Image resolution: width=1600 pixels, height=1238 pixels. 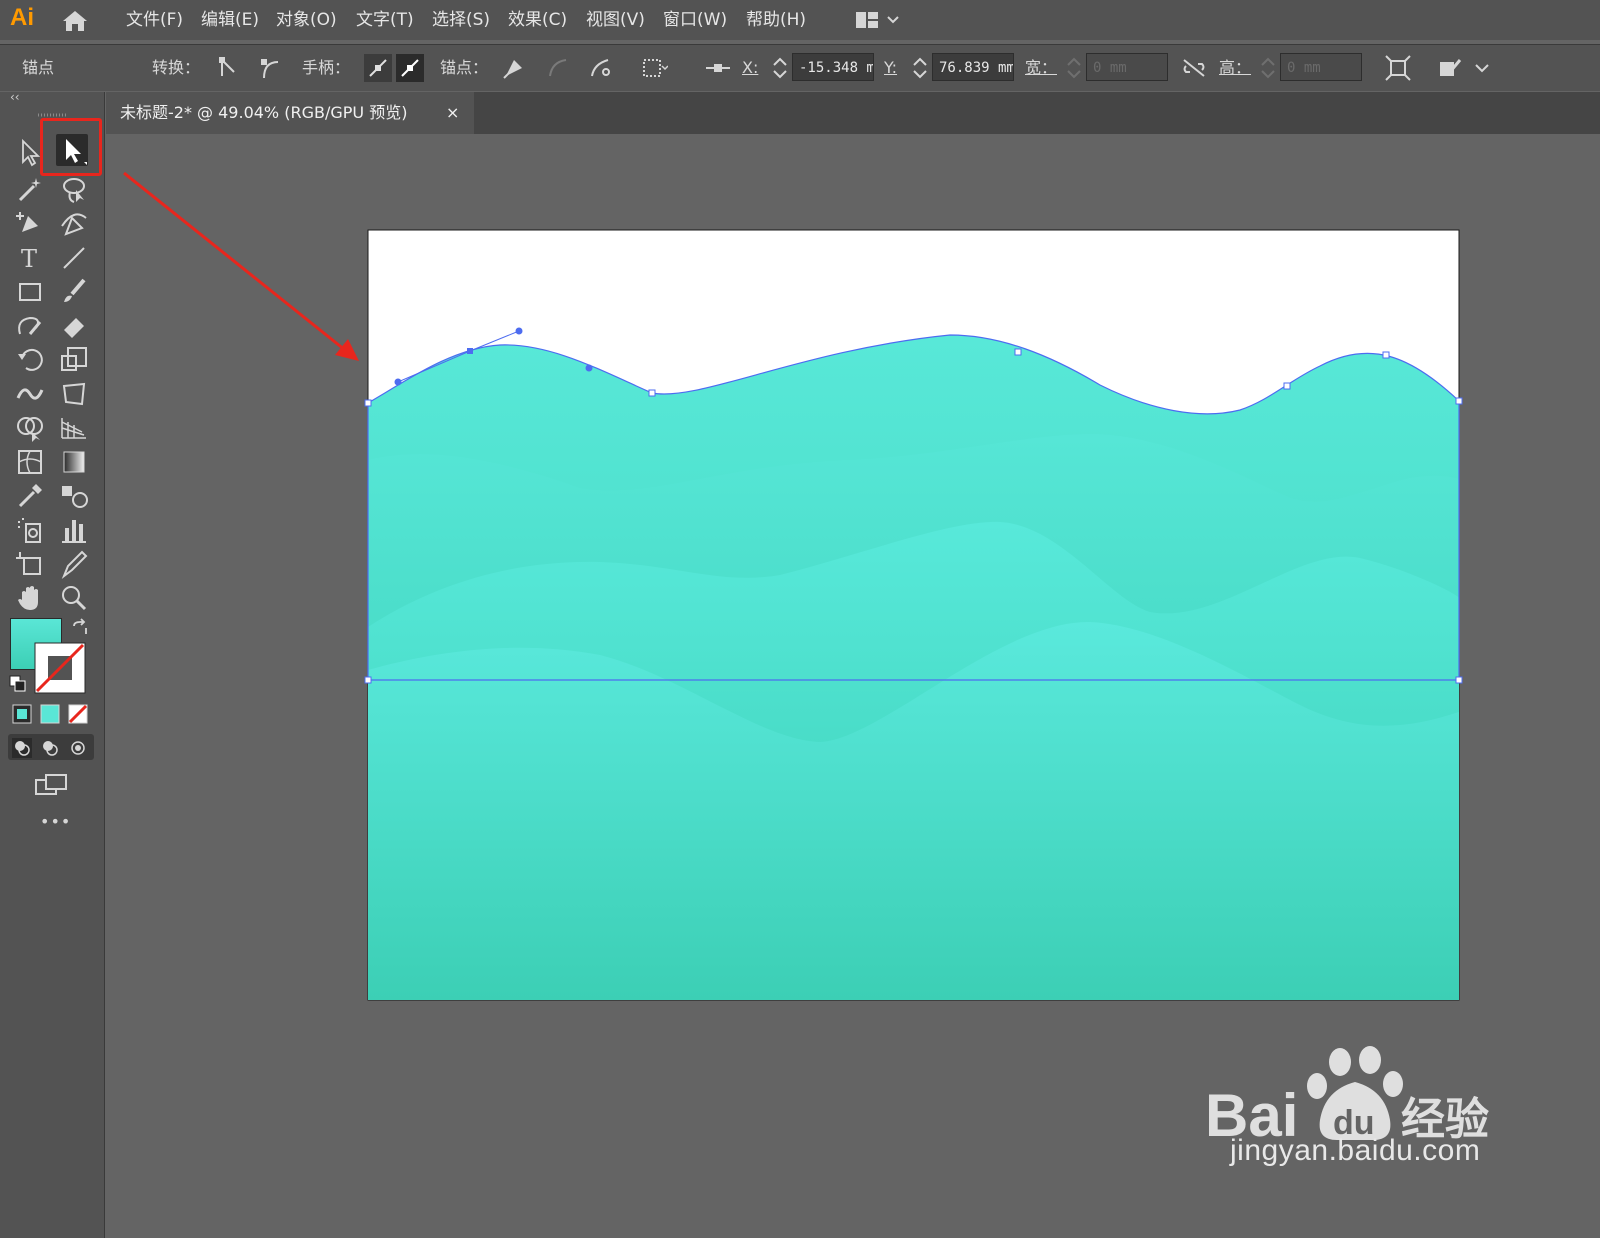 I want to click on blend-tool-icon, so click(x=74, y=496).